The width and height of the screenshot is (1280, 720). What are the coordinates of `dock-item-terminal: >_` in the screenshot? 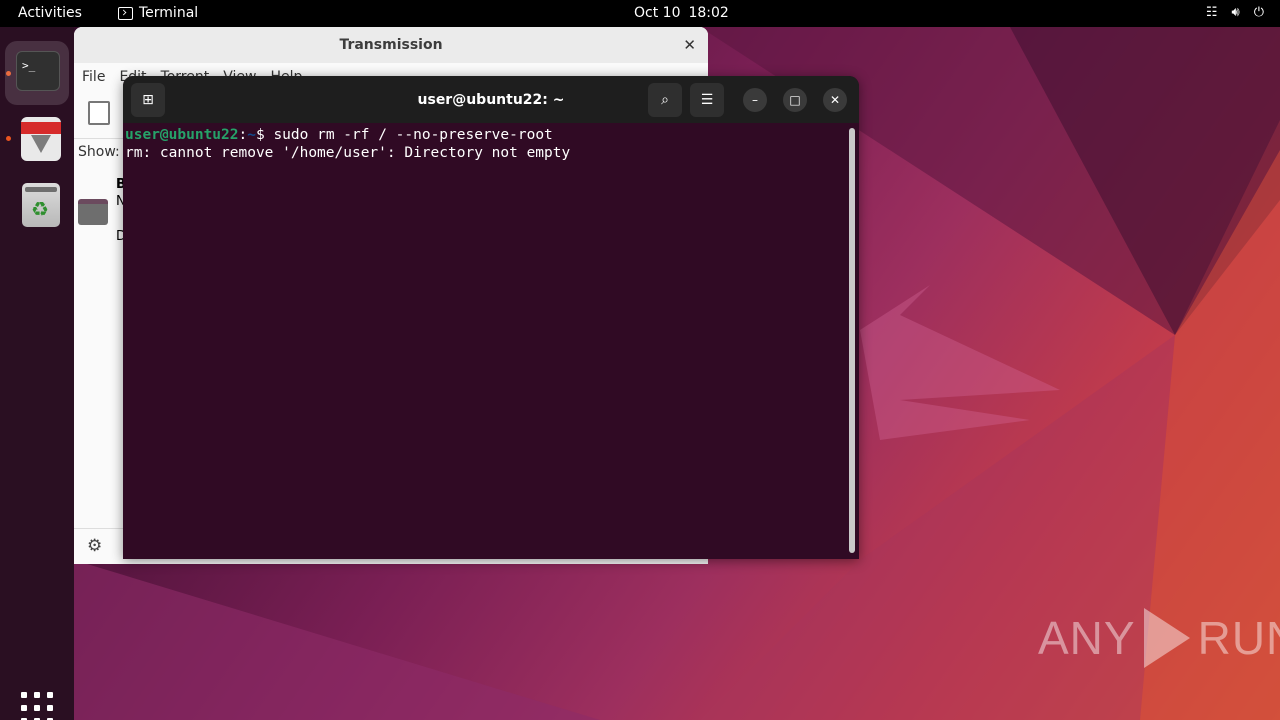 It's located at (37, 73).